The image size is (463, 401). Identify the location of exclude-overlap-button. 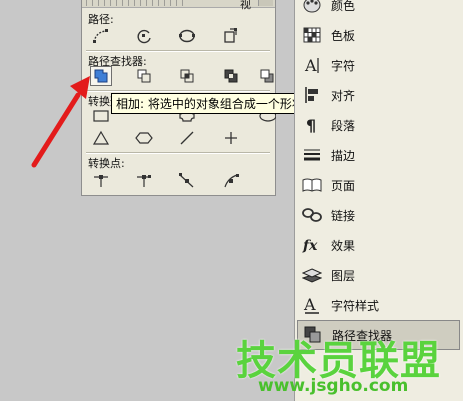
(231, 76).